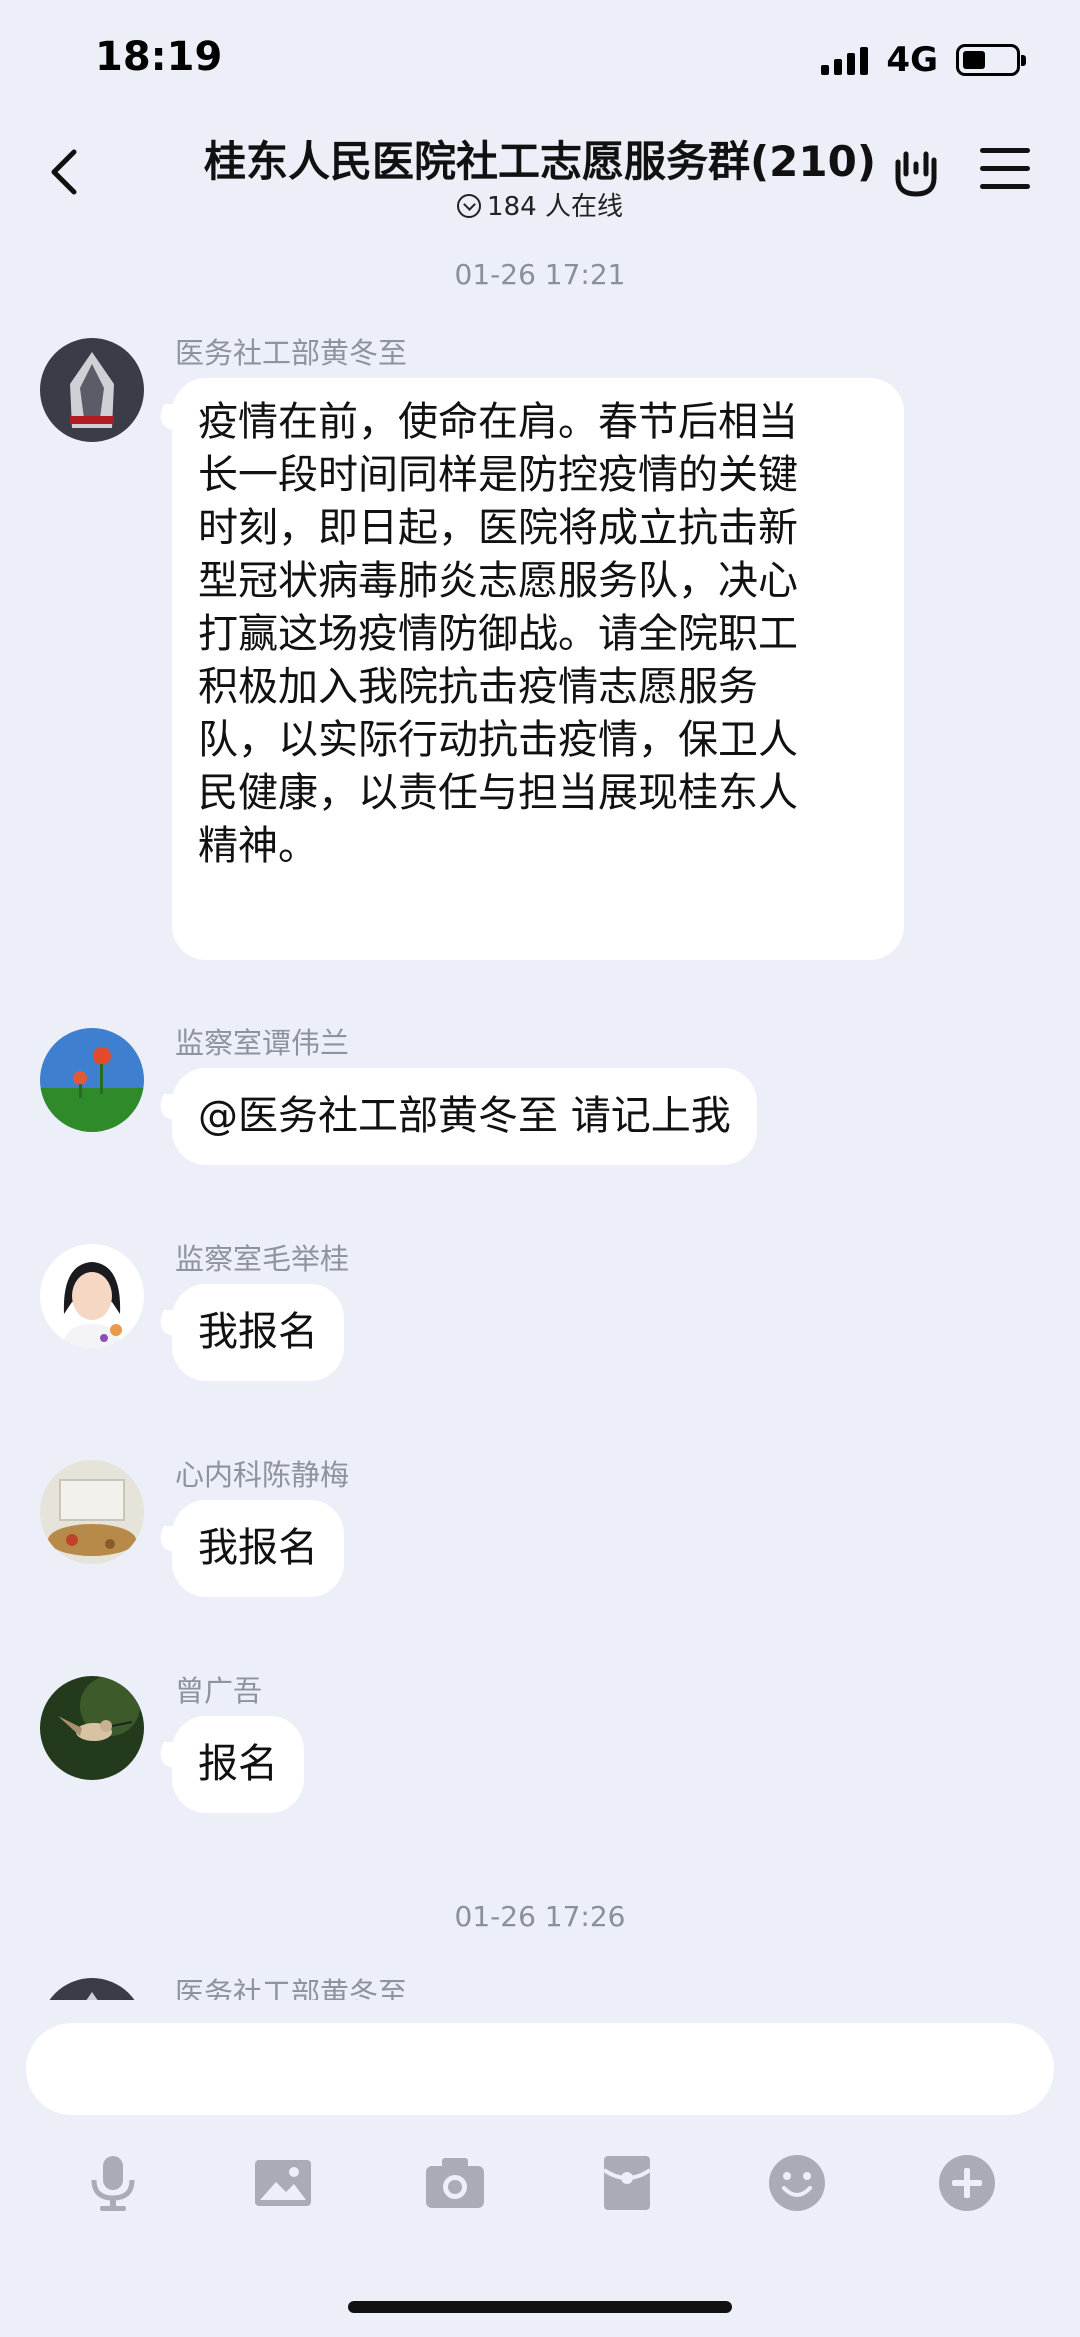 The height and width of the screenshot is (2337, 1080). I want to click on image-button, so click(283, 2183).